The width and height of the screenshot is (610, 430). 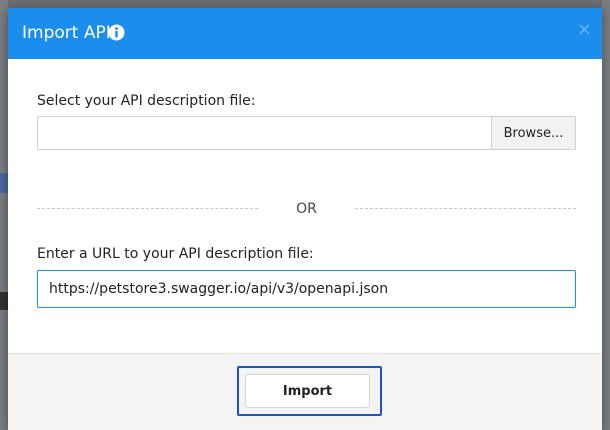 I want to click on url-input, so click(x=306, y=289).